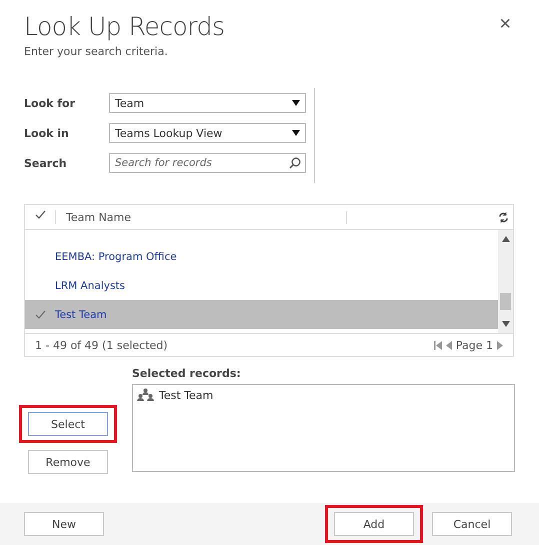 The width and height of the screenshot is (539, 545). Describe the element at coordinates (505, 301) in the screenshot. I see `scroll-thumb` at that location.